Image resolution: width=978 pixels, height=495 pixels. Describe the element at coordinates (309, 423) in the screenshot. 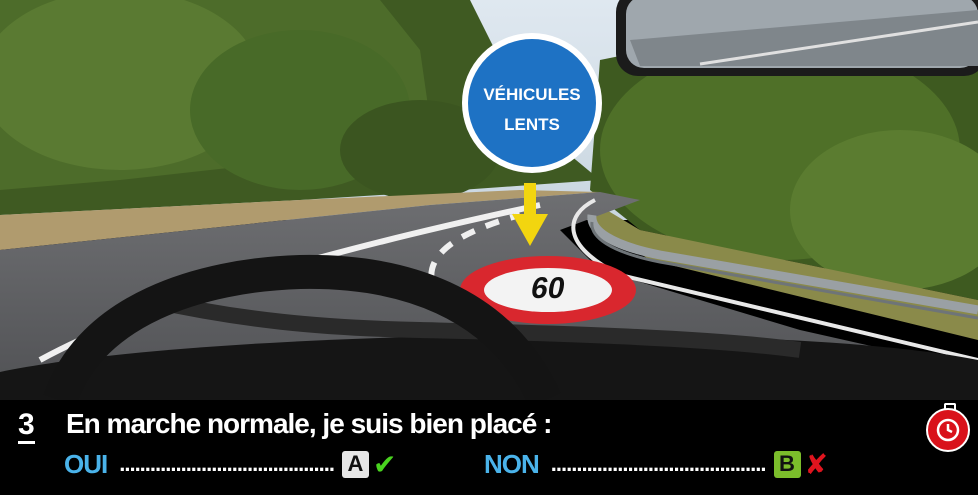

I see `question-text: En marche normale, je suis bien placé :` at that location.